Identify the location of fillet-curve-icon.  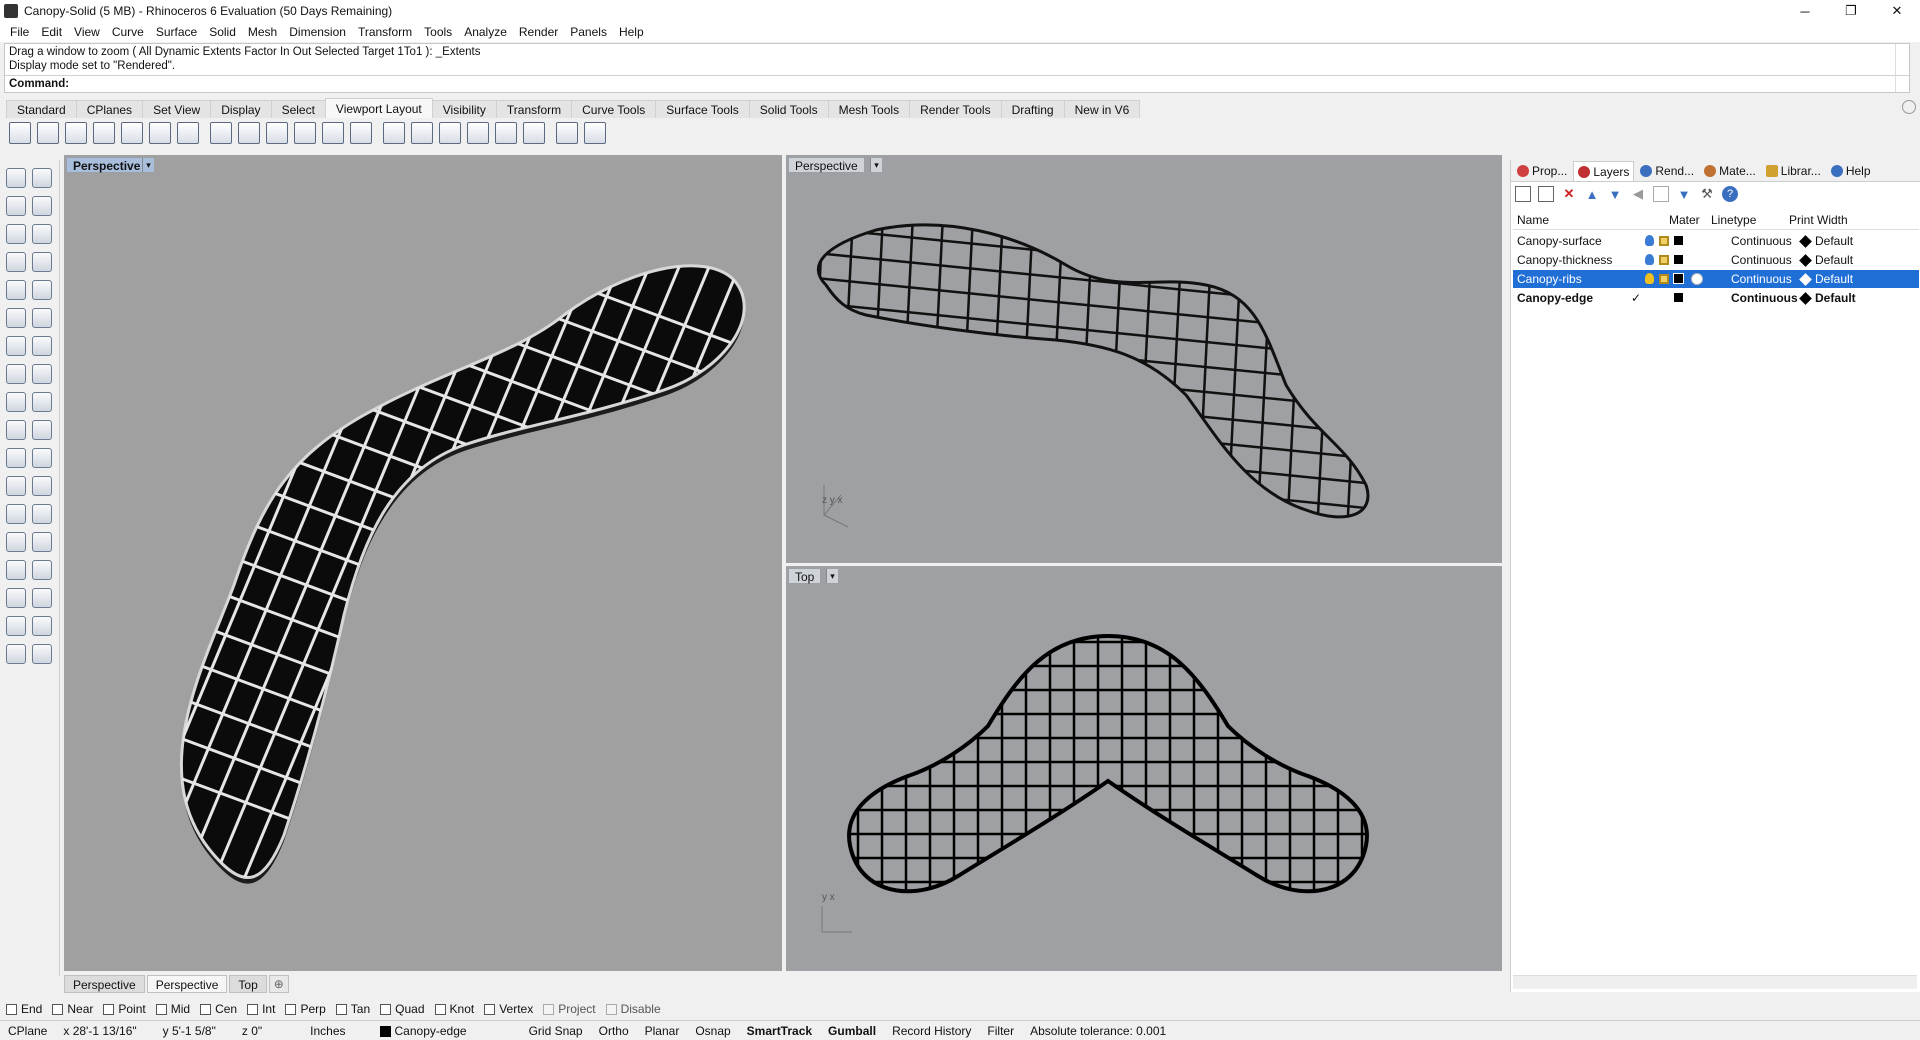
(42, 290).